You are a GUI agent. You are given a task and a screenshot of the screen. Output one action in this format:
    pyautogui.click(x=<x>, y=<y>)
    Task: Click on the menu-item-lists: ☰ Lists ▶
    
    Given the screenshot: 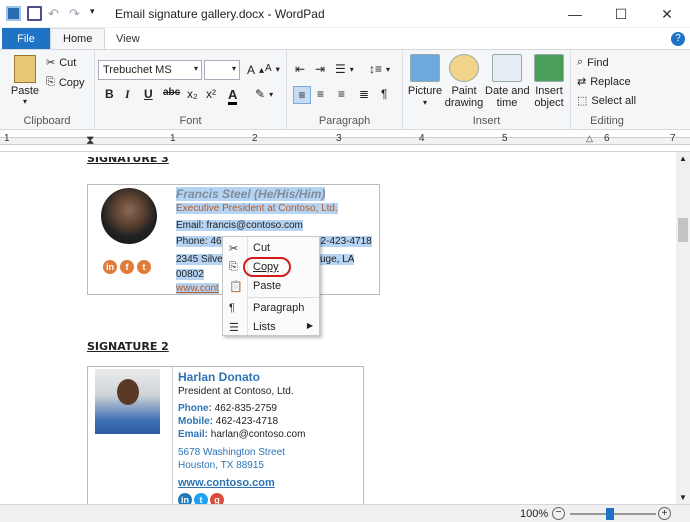 What is the action you would take?
    pyautogui.click(x=272, y=327)
    